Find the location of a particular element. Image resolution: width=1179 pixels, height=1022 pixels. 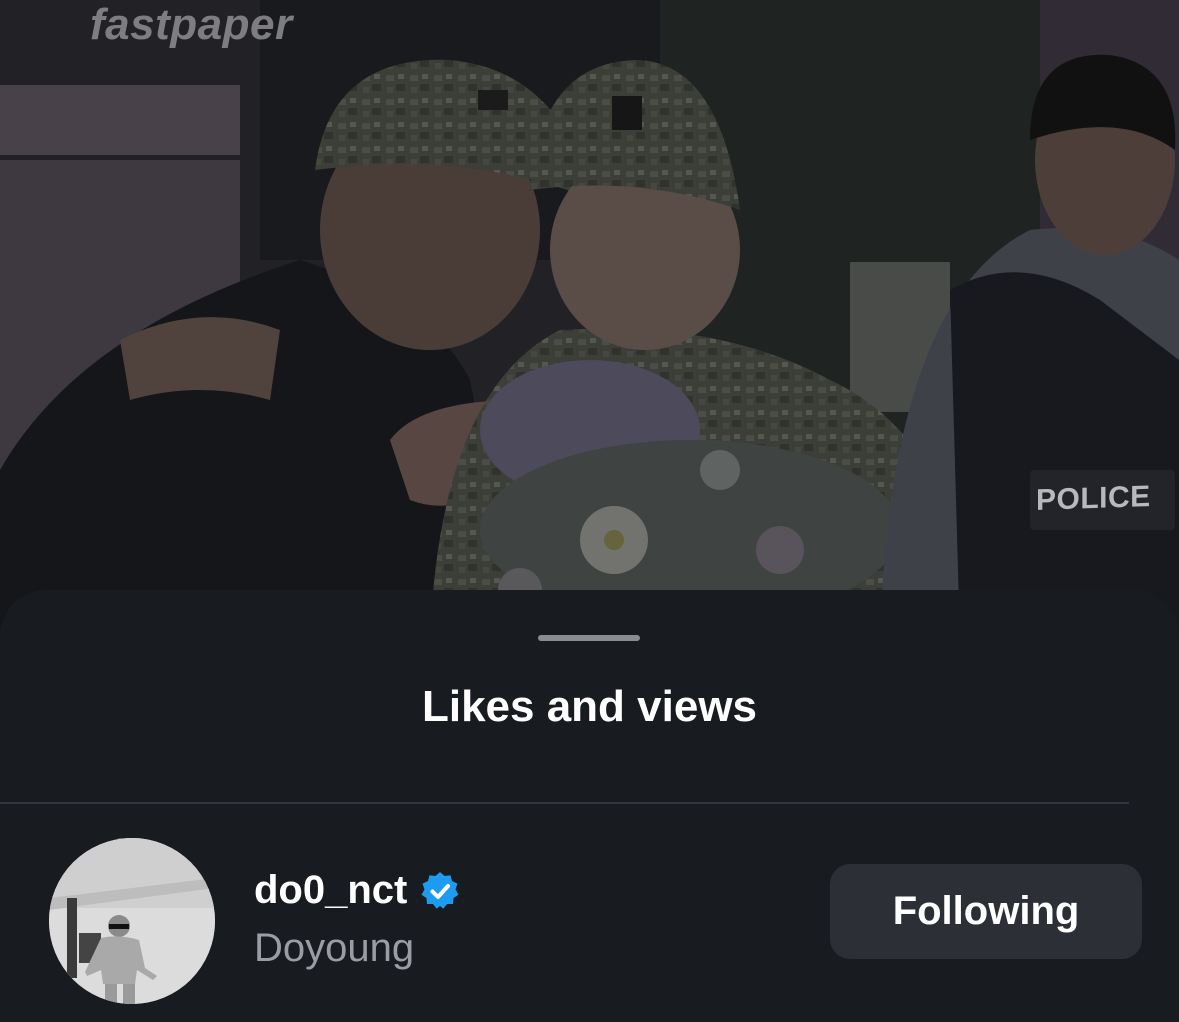

sheet-title: Likes and views is located at coordinates (589, 706).